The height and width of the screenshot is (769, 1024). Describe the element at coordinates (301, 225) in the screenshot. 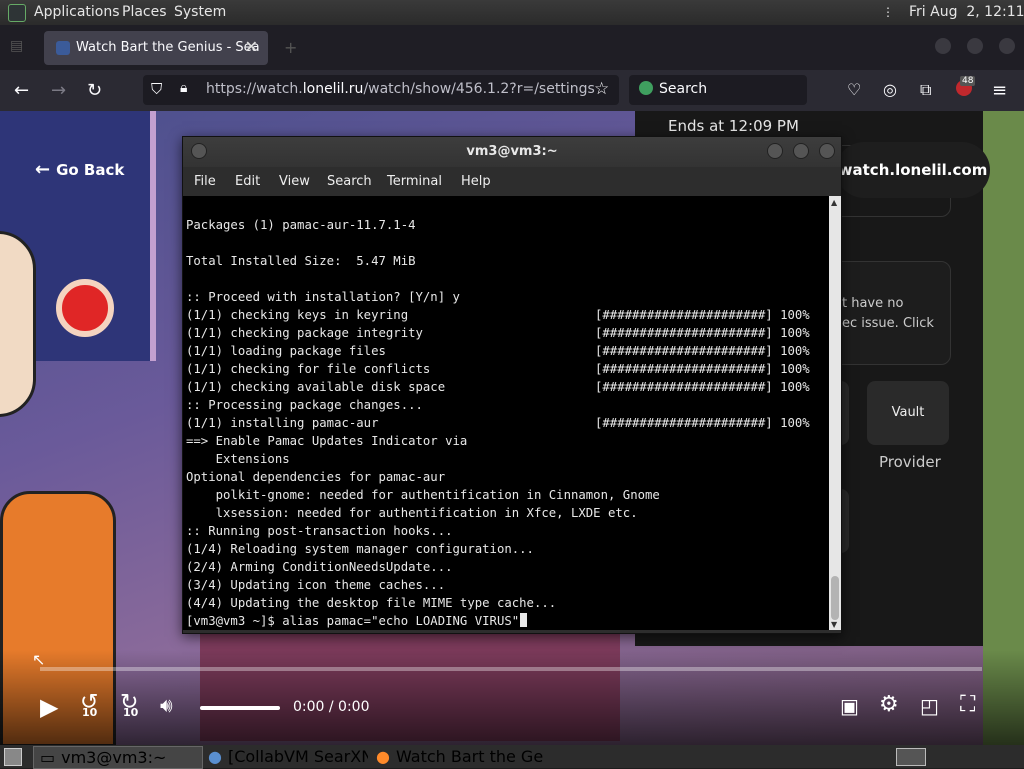

I see `terminal-line: Packages (1) pamac-aur-11.7.1-4` at that location.